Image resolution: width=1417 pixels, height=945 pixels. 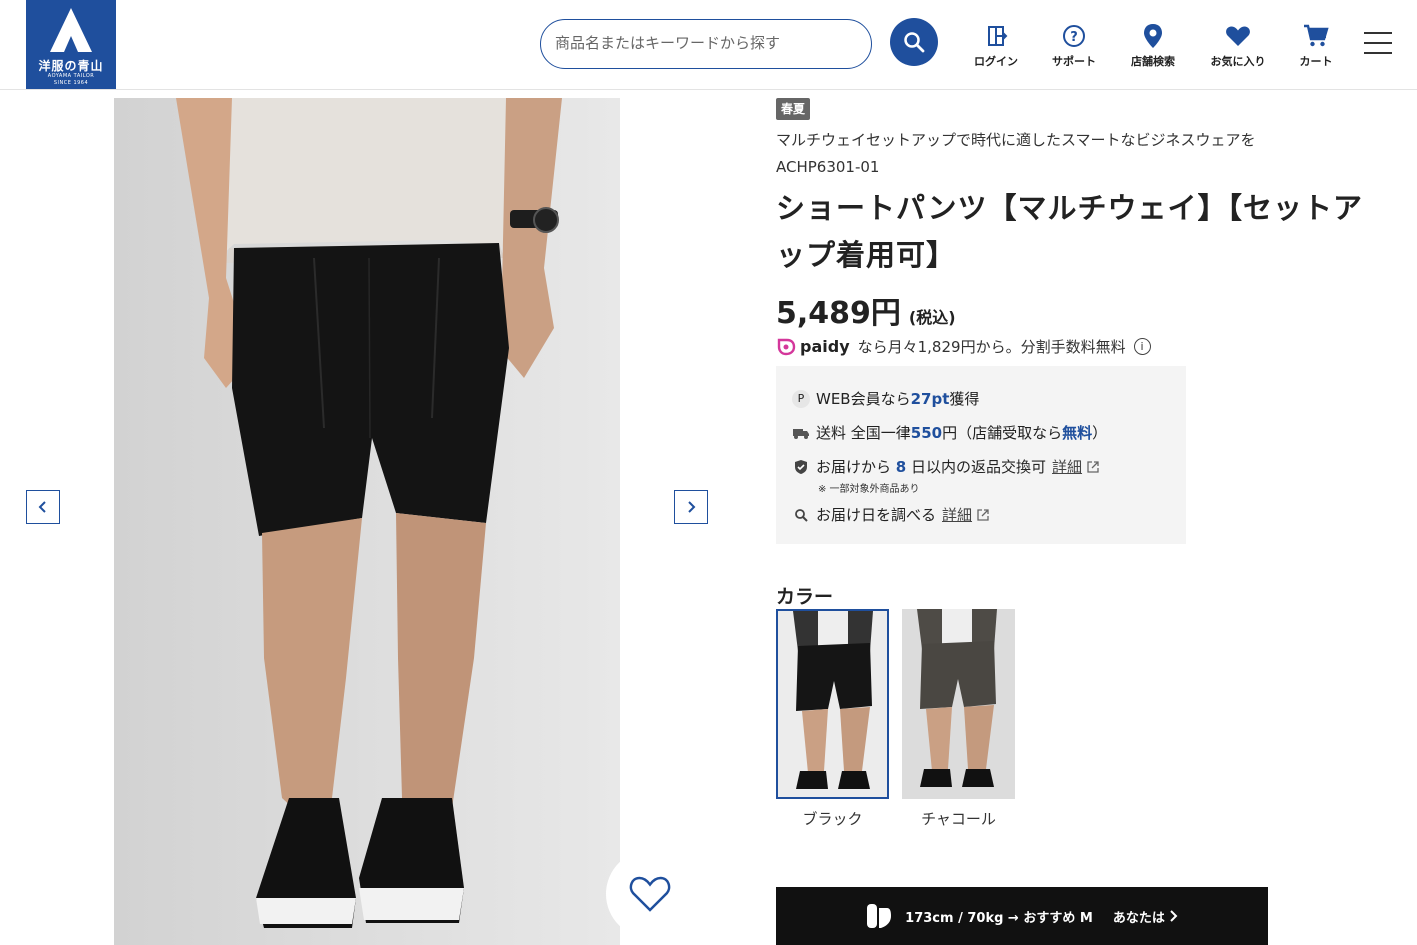 I want to click on nav-cart: カート, so click(x=1316, y=45).